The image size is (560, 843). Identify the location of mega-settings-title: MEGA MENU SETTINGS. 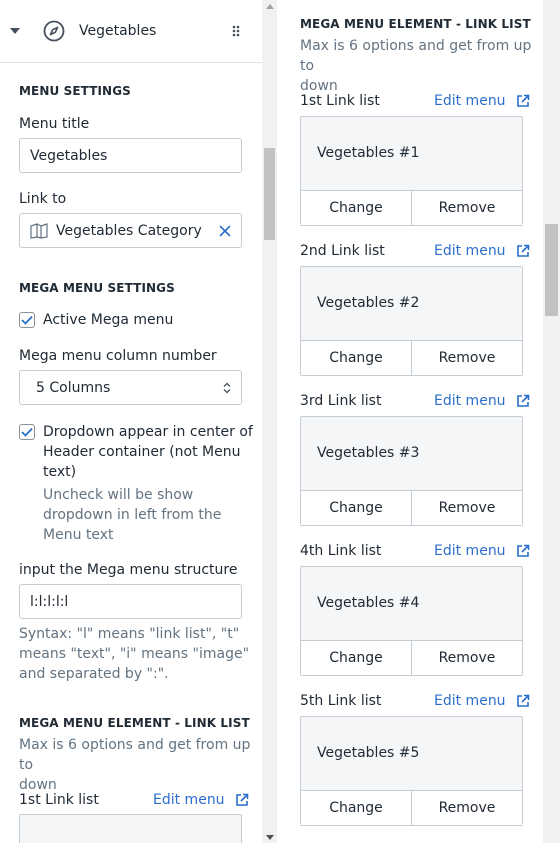
(97, 288).